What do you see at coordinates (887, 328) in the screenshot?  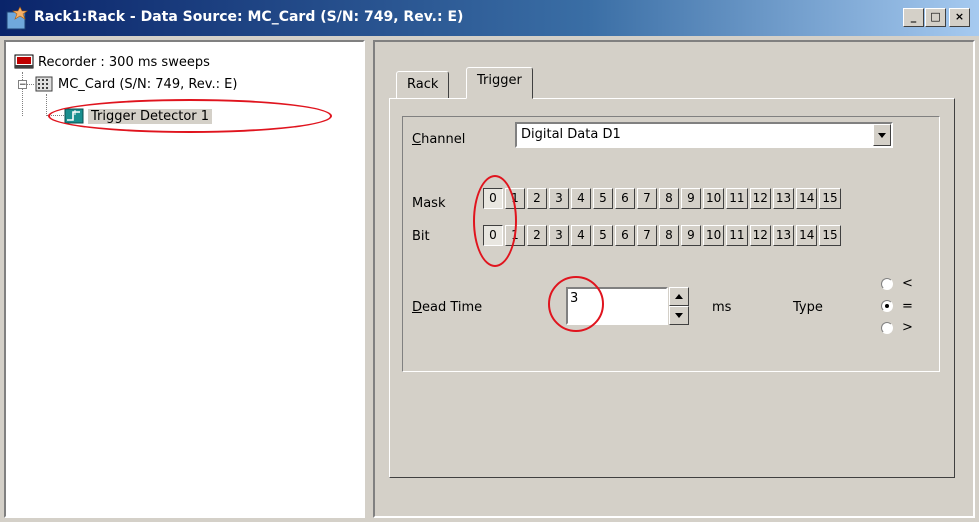 I see `type-radio-gt` at bounding box center [887, 328].